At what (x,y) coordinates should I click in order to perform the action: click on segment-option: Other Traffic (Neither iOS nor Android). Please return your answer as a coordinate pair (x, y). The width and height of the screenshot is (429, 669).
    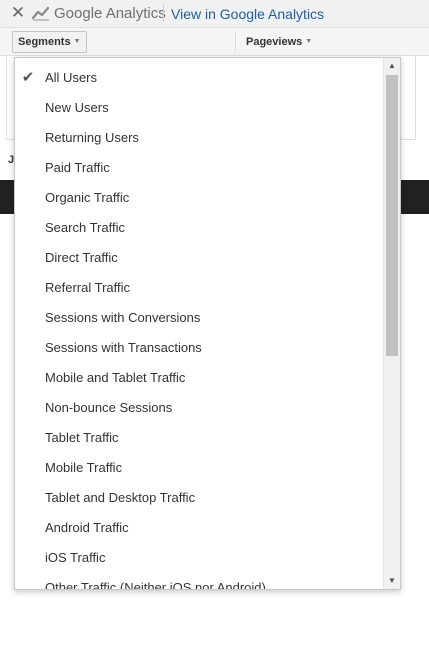
    Looking at the image, I should click on (199, 581).